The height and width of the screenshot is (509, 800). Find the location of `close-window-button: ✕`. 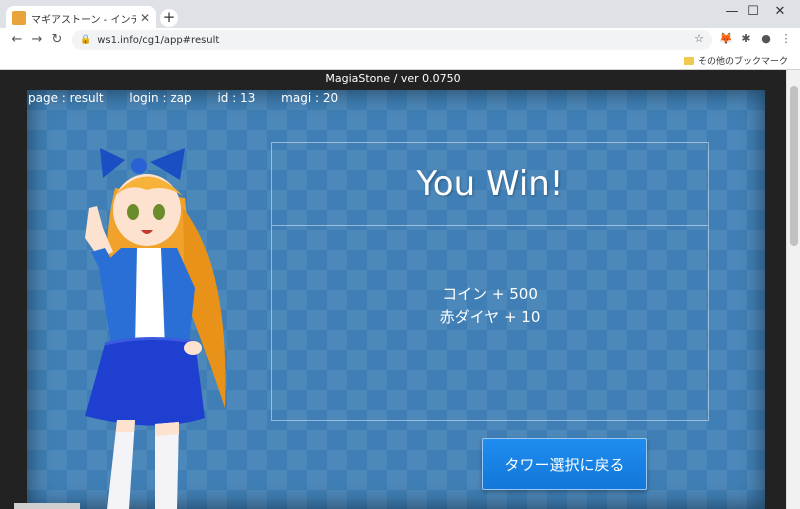

close-window-button: ✕ is located at coordinates (779, 12).